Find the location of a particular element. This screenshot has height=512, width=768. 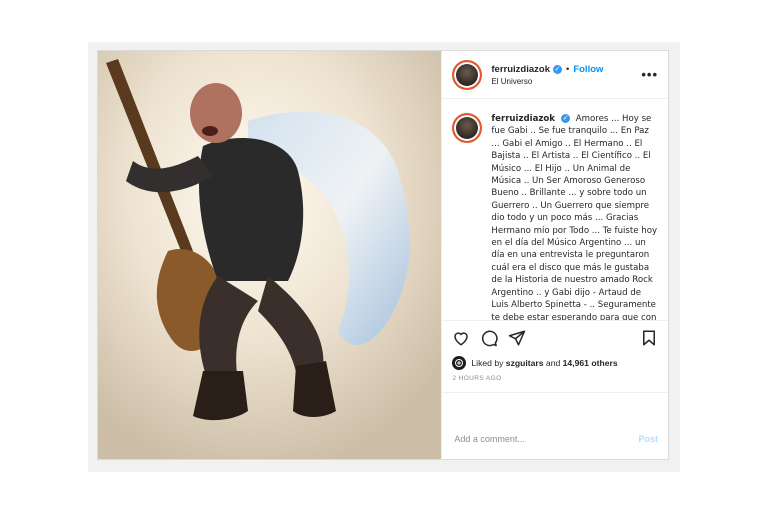

comment-input is located at coordinates (545, 439).